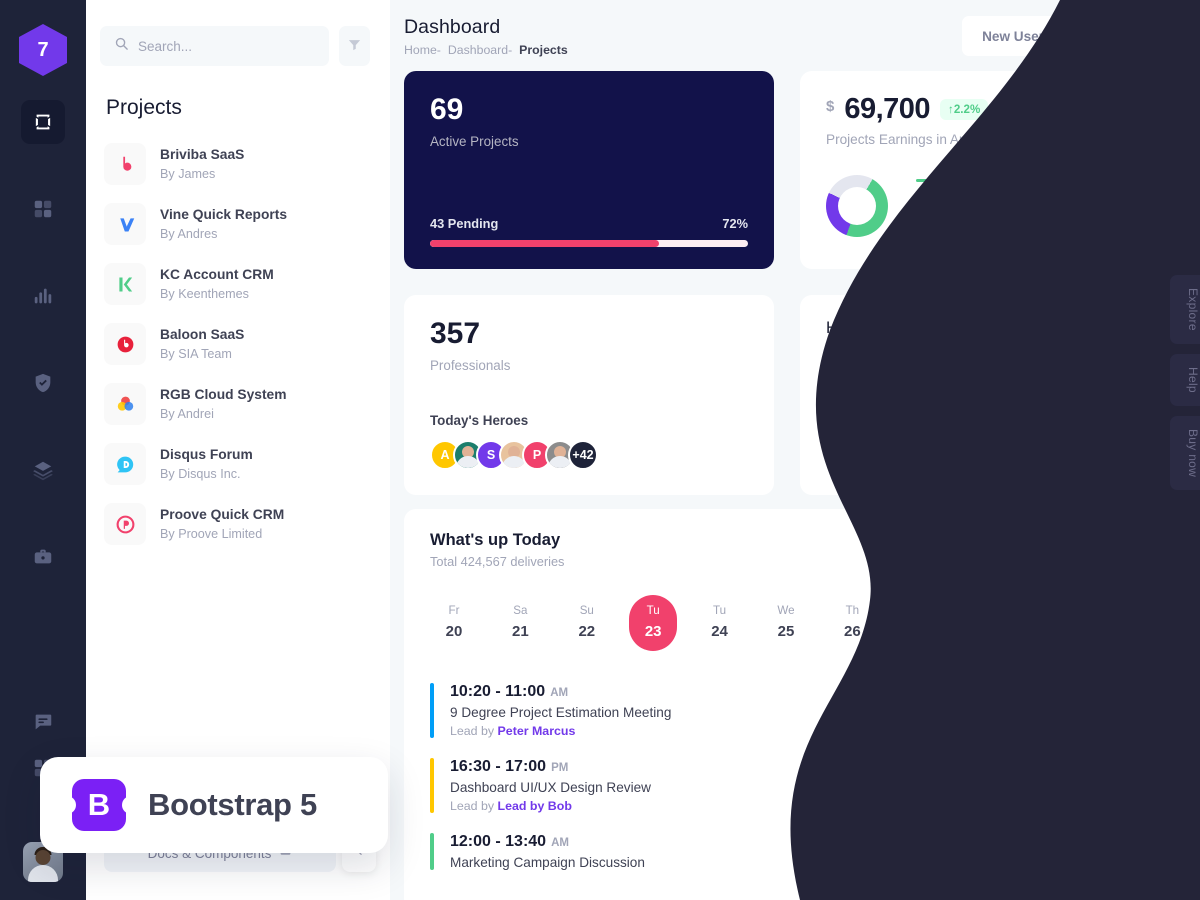  I want to click on shield-check-icon, so click(43, 383).